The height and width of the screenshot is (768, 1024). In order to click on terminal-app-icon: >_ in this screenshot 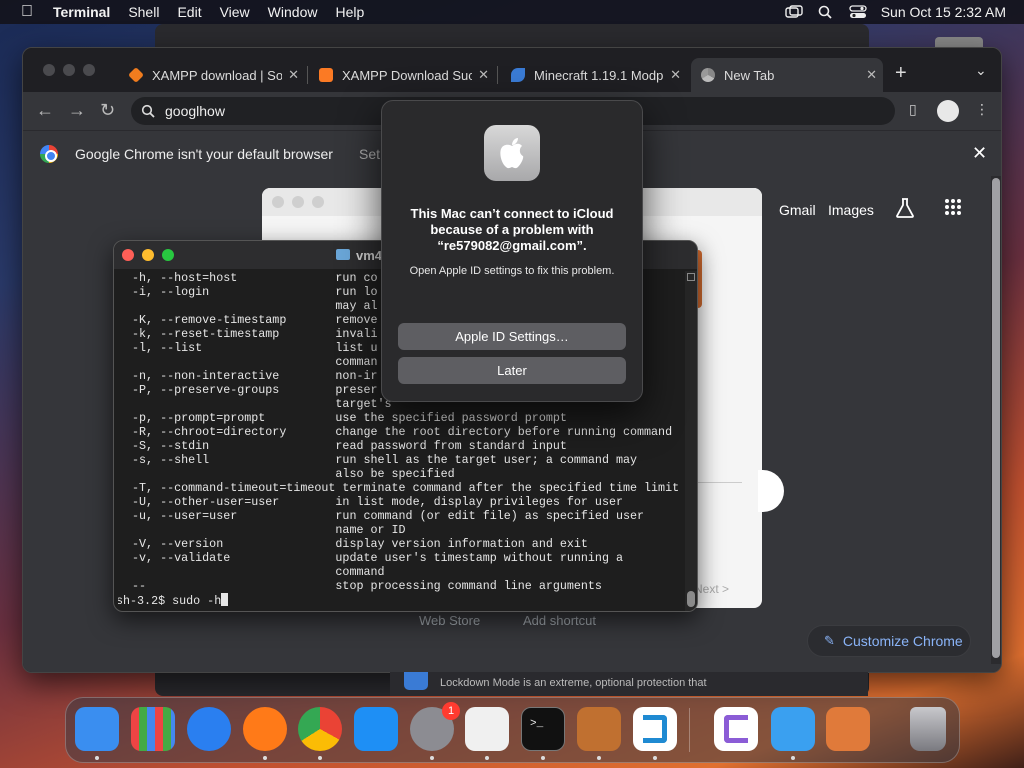, I will do `click(543, 729)`.